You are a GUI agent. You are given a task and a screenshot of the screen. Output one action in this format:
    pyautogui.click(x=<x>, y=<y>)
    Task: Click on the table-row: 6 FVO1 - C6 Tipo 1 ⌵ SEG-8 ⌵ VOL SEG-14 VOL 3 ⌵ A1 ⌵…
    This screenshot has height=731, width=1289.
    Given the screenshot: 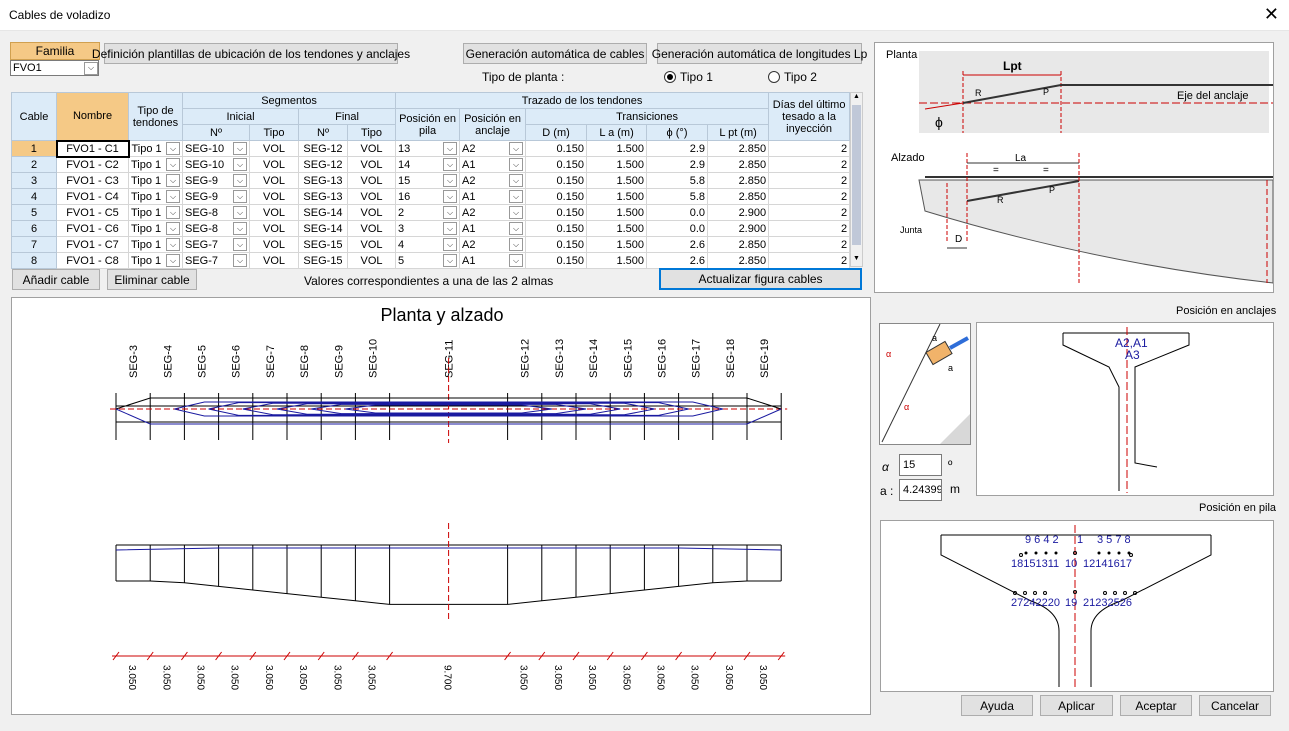 What is the action you would take?
    pyautogui.click(x=431, y=228)
    